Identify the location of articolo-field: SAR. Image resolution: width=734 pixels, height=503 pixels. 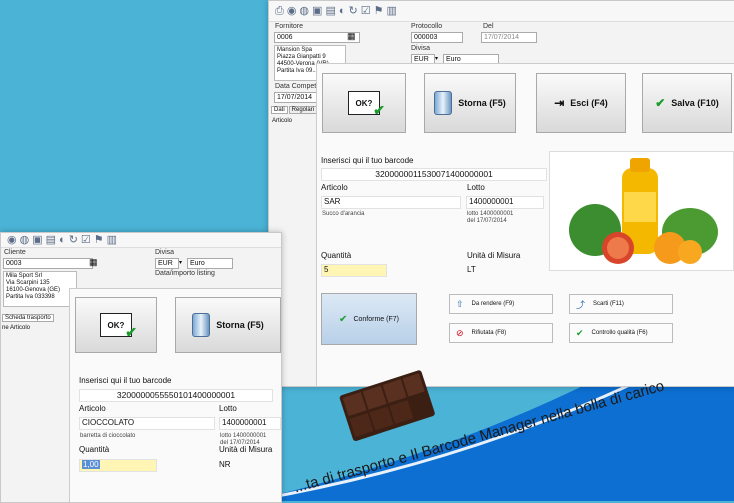
(391, 202).